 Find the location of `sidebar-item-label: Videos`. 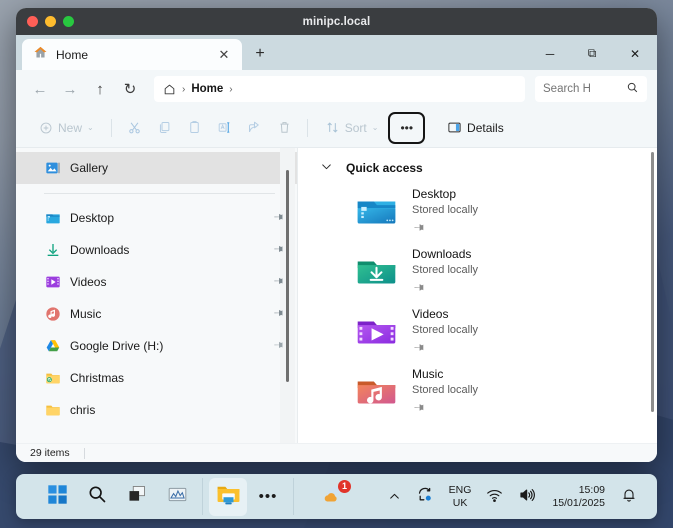

sidebar-item-label: Videos is located at coordinates (88, 282).